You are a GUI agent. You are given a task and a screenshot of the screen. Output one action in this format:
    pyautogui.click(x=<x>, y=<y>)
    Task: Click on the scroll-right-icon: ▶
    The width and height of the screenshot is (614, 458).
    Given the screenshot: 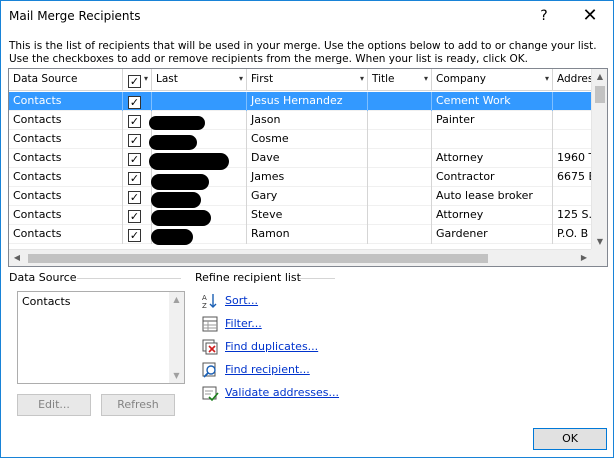 What is the action you would take?
    pyautogui.click(x=584, y=258)
    